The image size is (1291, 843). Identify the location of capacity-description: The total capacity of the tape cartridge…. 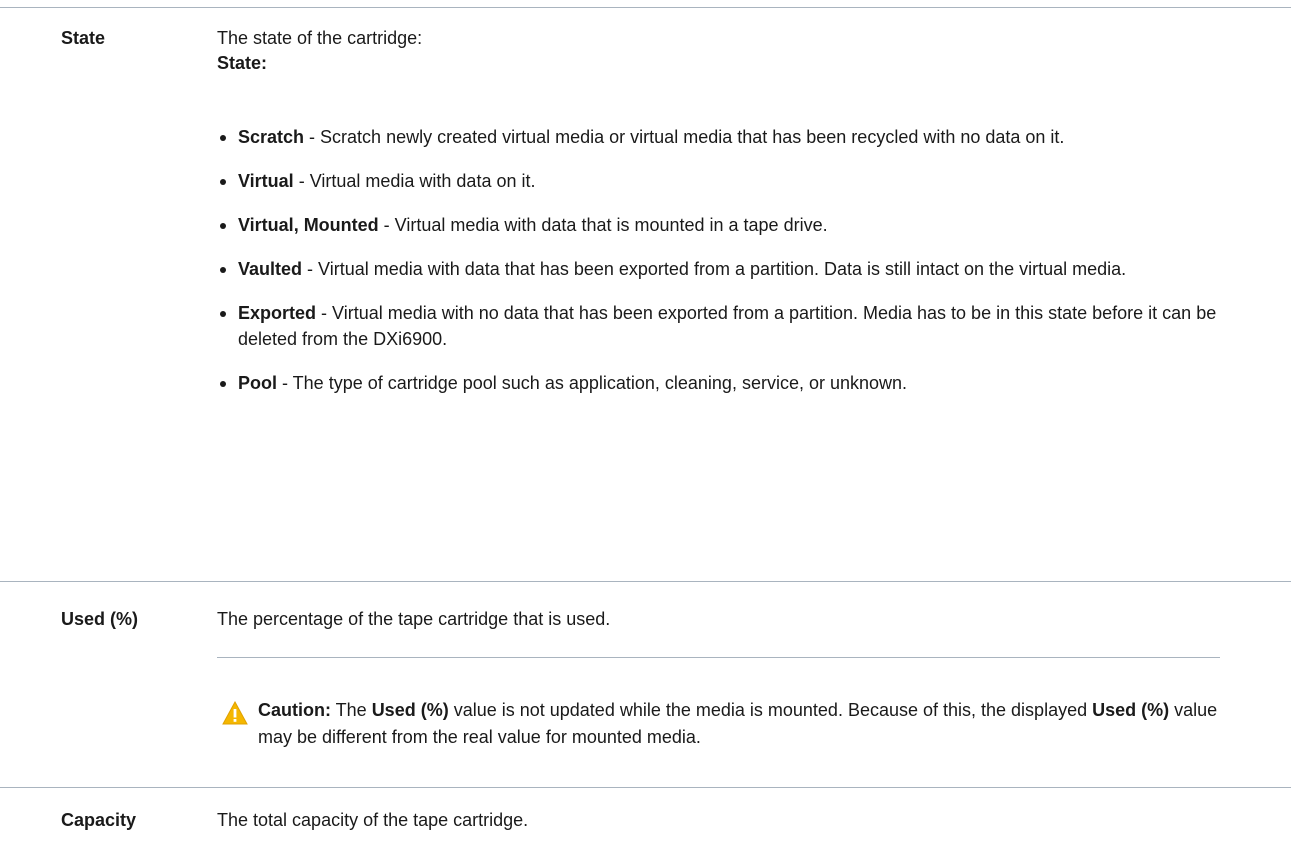
(373, 820).